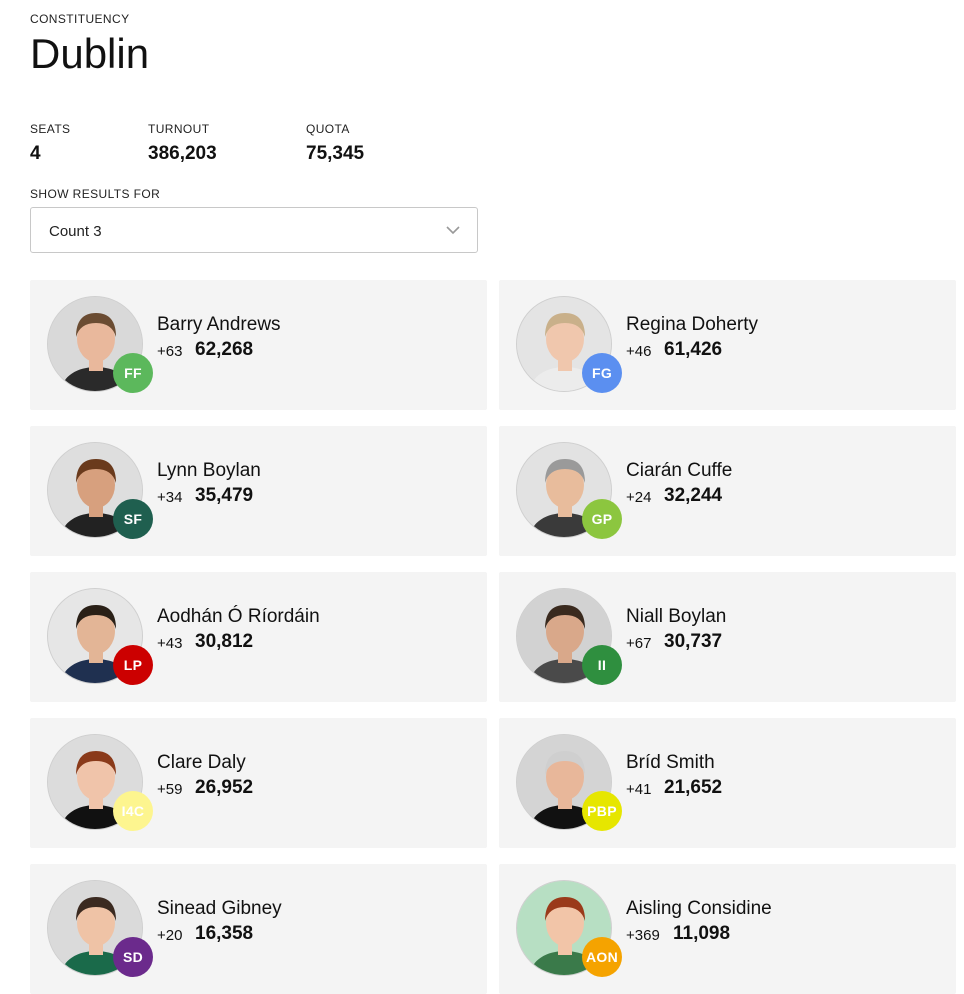  What do you see at coordinates (50, 143) in the screenshot?
I see `stat-seats: SEATS 4` at bounding box center [50, 143].